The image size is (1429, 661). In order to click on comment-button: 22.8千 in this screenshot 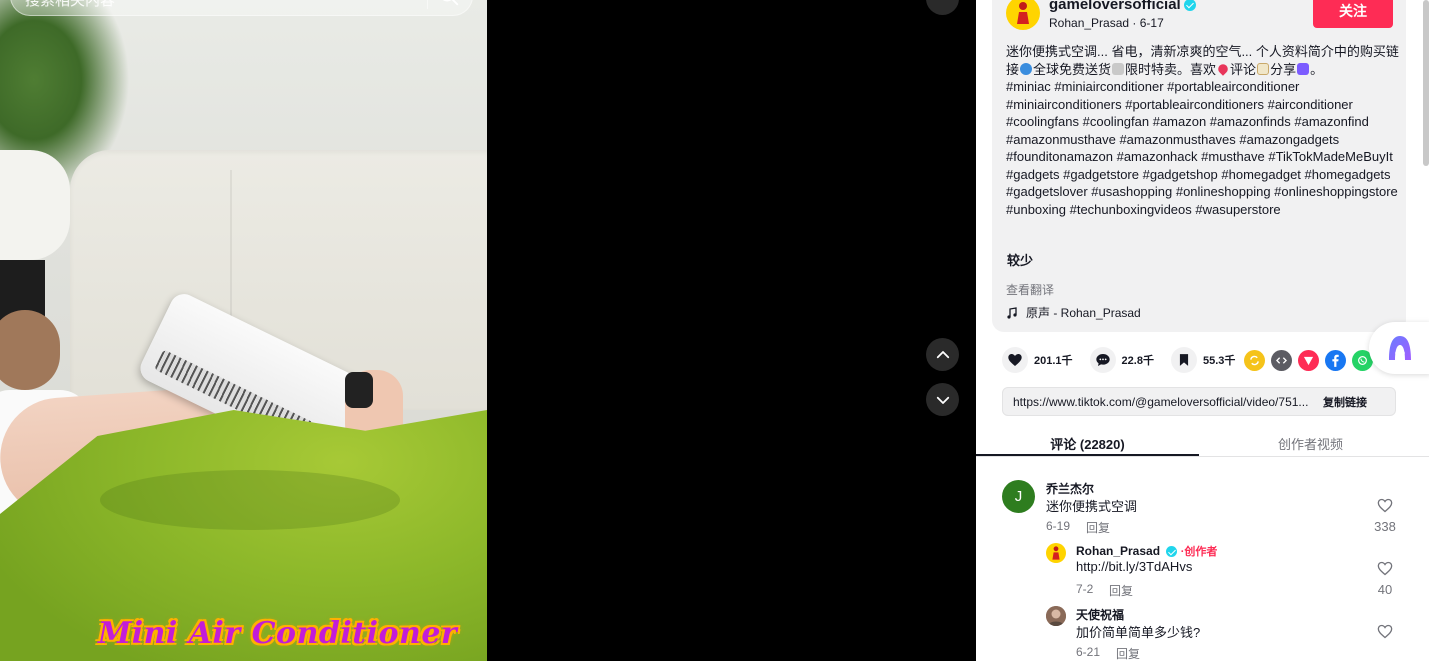, I will do `click(1121, 360)`.